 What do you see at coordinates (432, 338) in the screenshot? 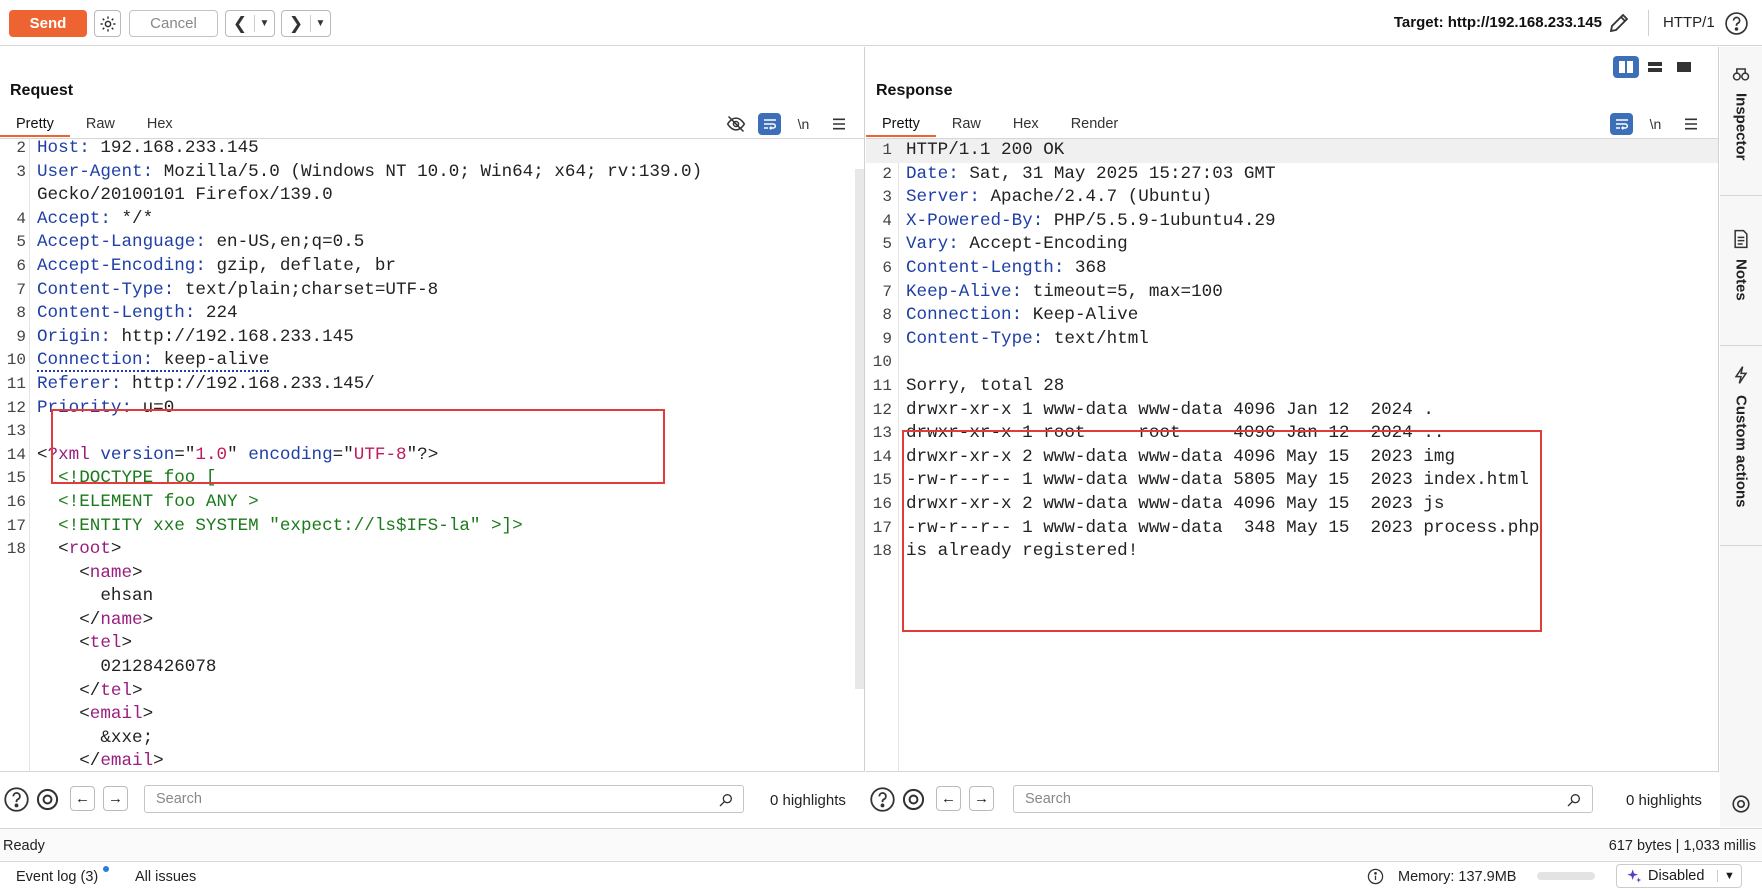
I see `code-line: 9 Origin: http://192.168.233.145` at bounding box center [432, 338].